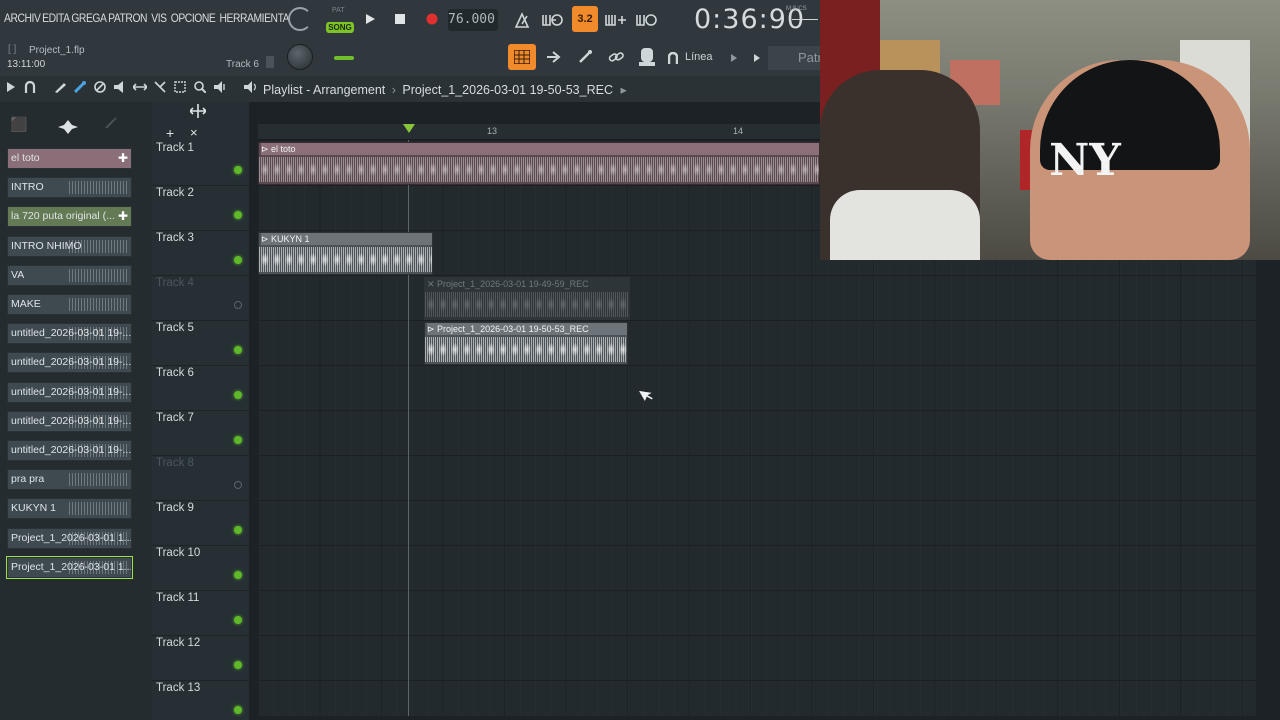 This screenshot has height=720, width=1280. I want to click on tempo-display: 76.000, so click(473, 20).